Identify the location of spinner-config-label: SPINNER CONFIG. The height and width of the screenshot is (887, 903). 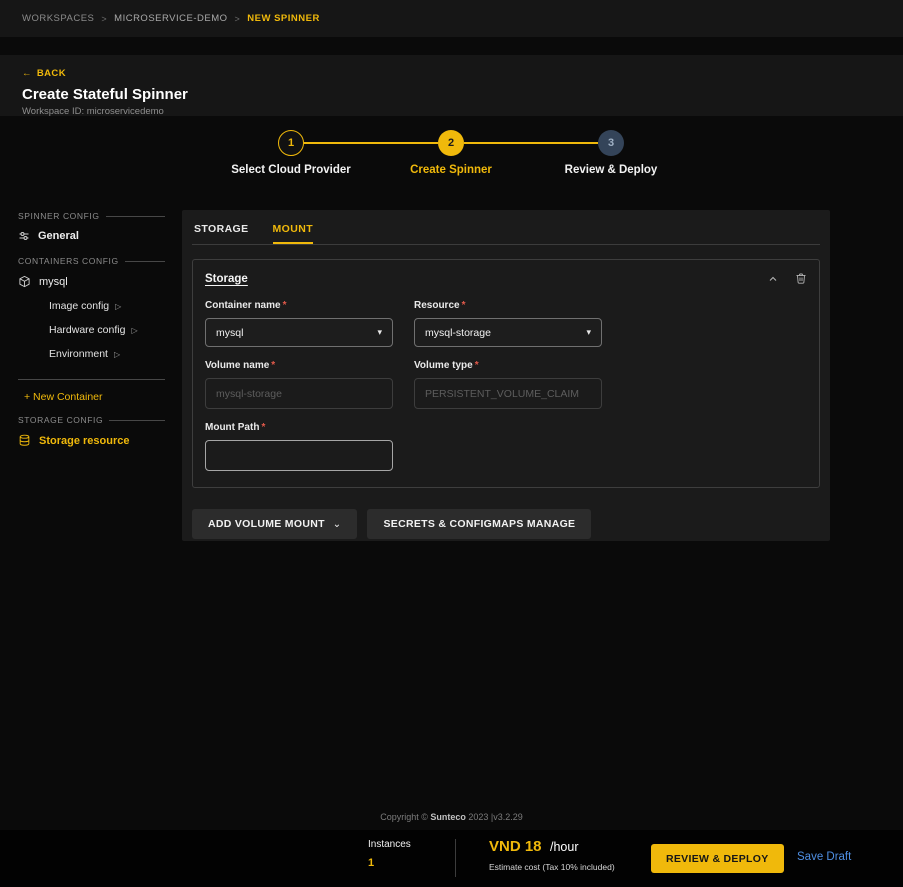
(59, 216).